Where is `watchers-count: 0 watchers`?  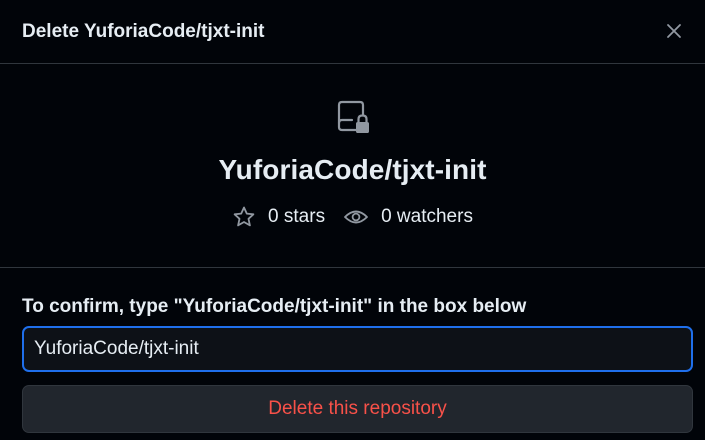
watchers-count: 0 watchers is located at coordinates (427, 216).